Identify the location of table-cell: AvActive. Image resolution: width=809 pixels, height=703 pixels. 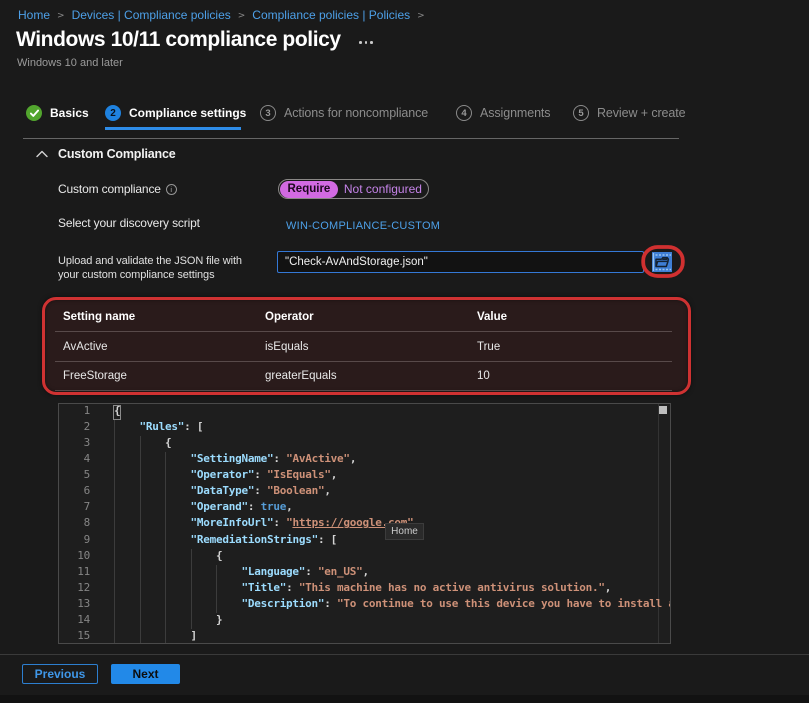
(85, 347).